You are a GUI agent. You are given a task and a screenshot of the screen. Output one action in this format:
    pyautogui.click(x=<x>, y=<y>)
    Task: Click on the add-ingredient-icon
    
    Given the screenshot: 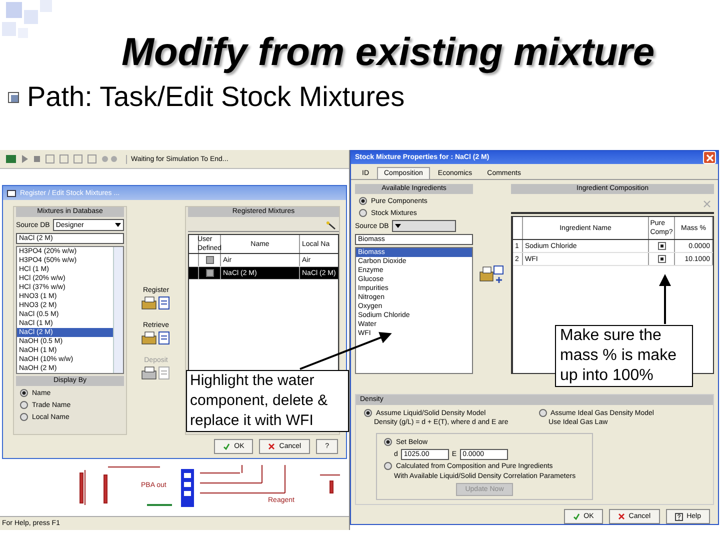 What is the action you would take?
    pyautogui.click(x=492, y=274)
    